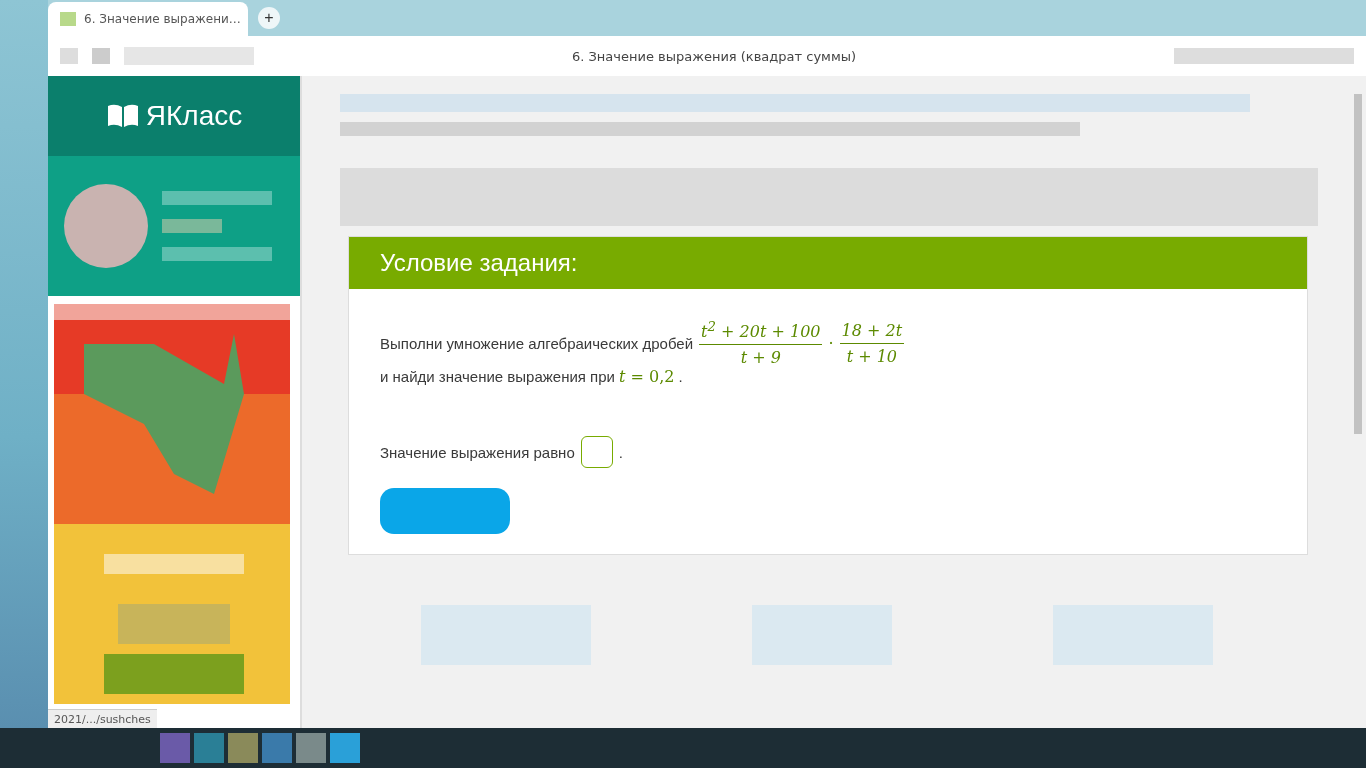 This screenshot has width=1366, height=768. Describe the element at coordinates (189, 56) in the screenshot. I see `address-field` at that location.